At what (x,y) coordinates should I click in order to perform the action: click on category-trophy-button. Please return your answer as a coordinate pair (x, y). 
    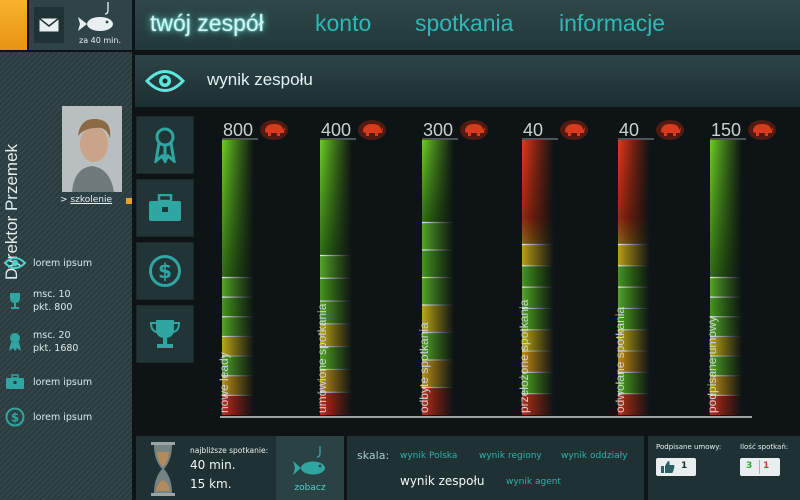
    Looking at the image, I should click on (165, 334).